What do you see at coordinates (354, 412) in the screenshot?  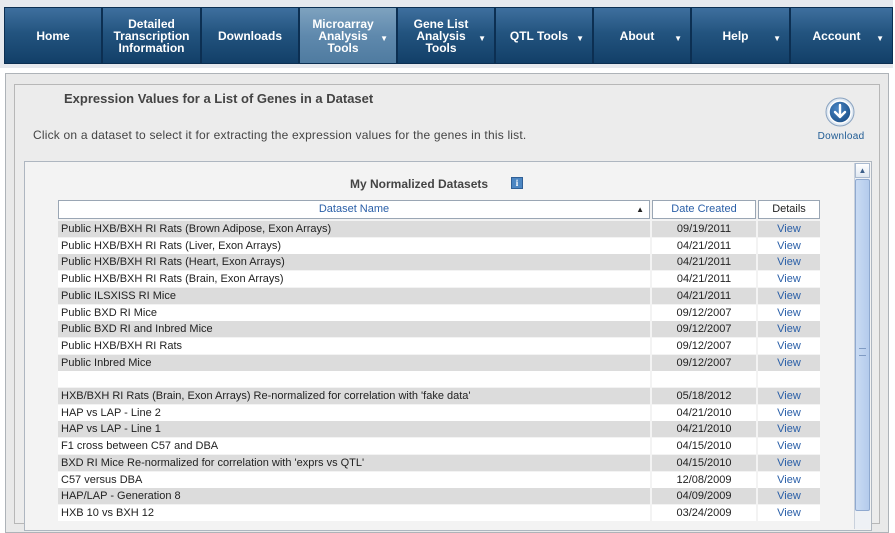 I see `dataset-name-cell: HAP vs LAP - Line 2` at bounding box center [354, 412].